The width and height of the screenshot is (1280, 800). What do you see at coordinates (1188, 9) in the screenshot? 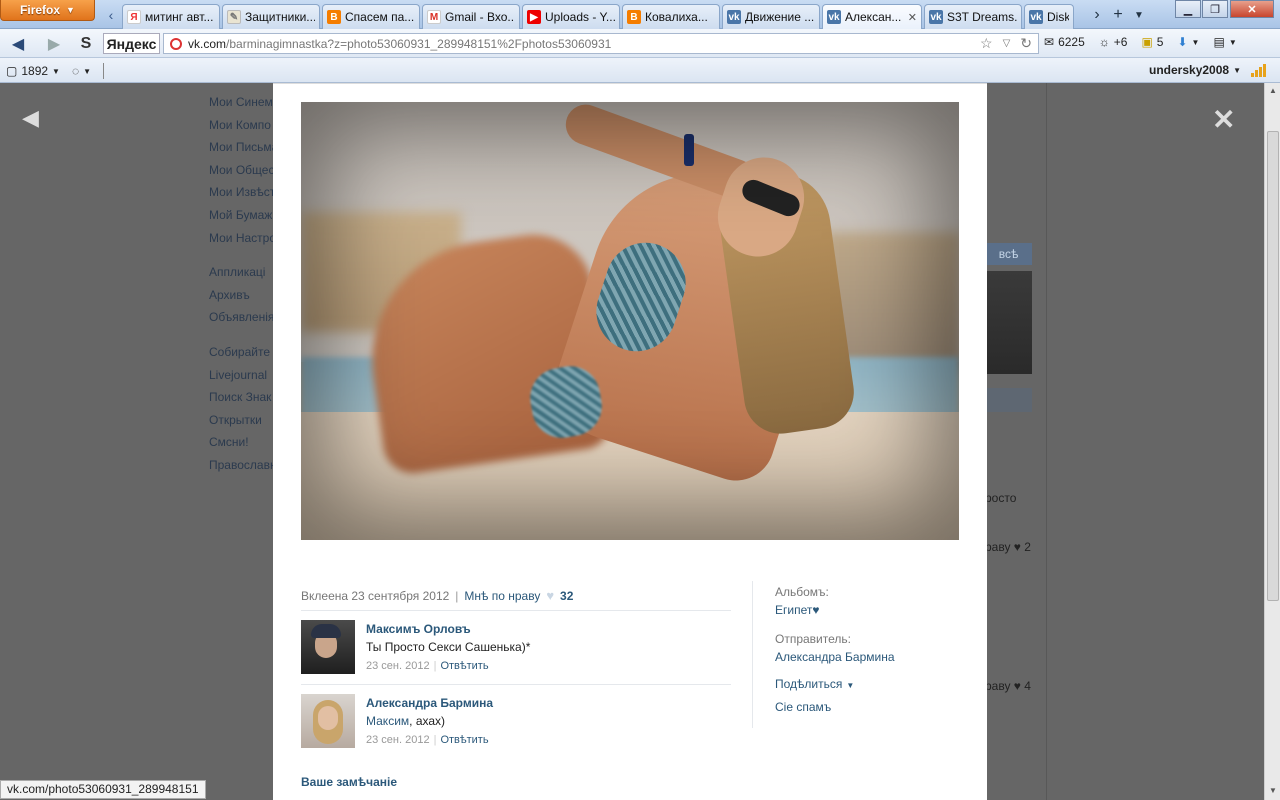
I see `minimize-icon: ▁` at bounding box center [1188, 9].